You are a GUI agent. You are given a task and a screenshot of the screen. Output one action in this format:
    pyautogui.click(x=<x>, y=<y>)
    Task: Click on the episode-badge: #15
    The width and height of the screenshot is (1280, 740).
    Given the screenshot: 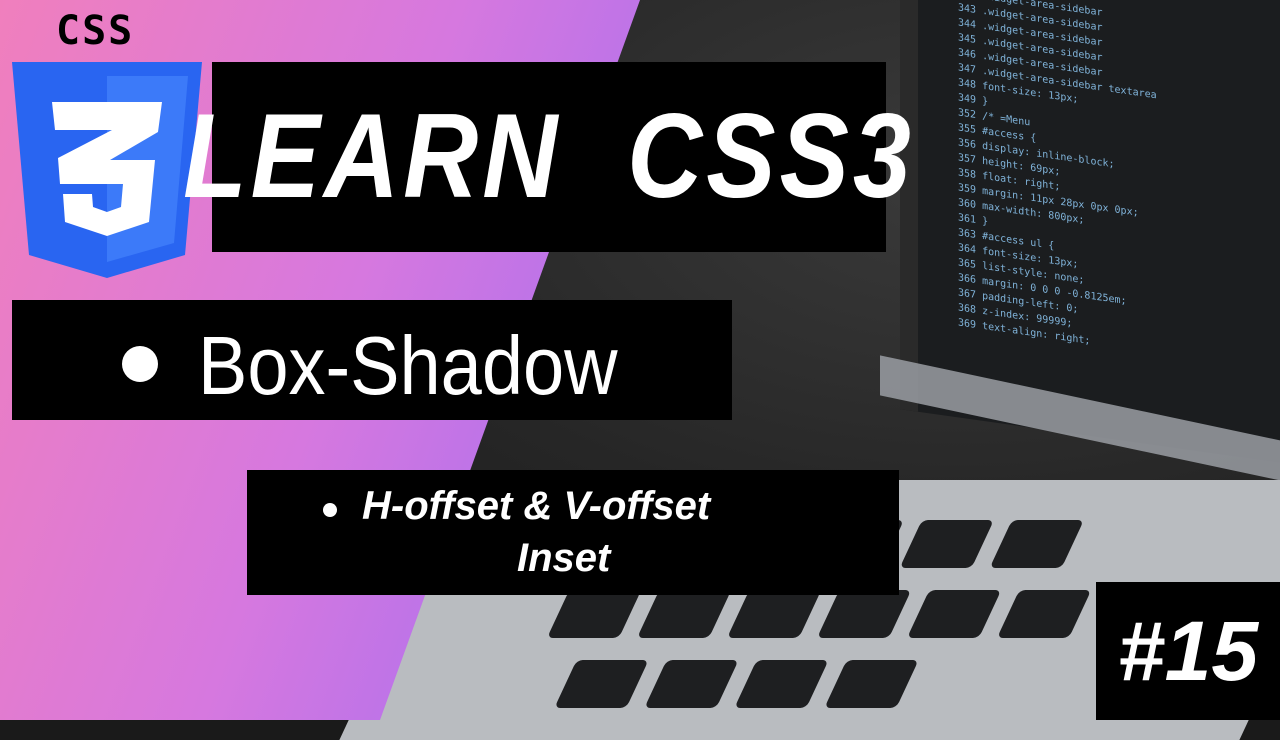 What is the action you would take?
    pyautogui.click(x=1188, y=651)
    